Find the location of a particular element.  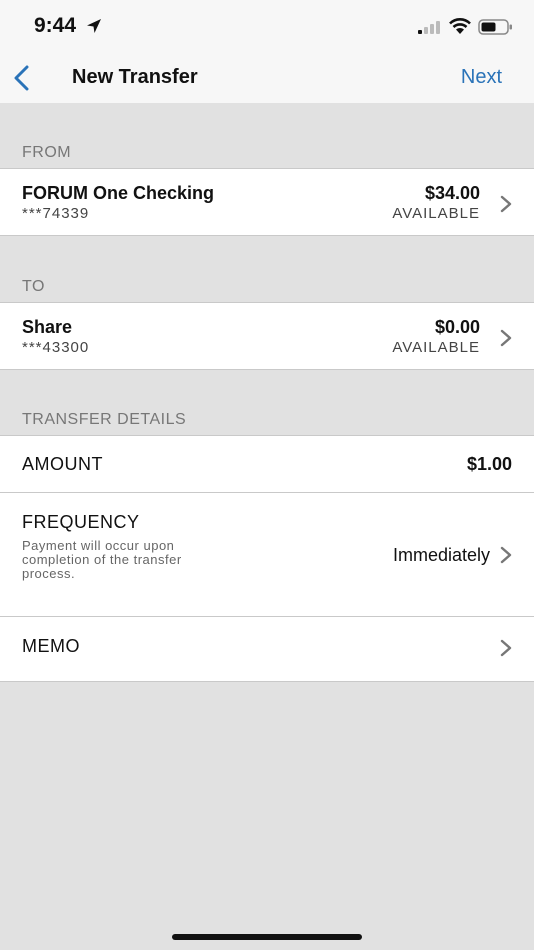

to-account-name: Share is located at coordinates (47, 327).